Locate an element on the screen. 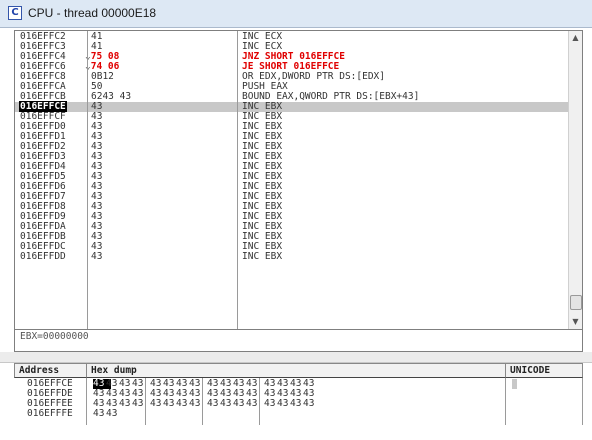 This screenshot has width=592, height=440. dump-address: 016EFFFE is located at coordinates (50, 413).